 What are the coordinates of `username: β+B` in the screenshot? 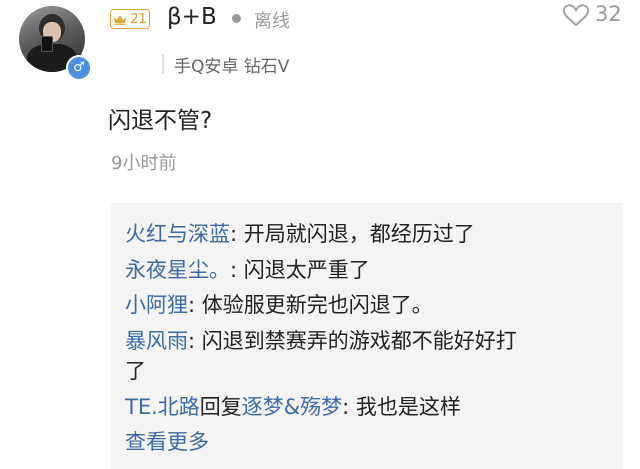 It's located at (192, 17).